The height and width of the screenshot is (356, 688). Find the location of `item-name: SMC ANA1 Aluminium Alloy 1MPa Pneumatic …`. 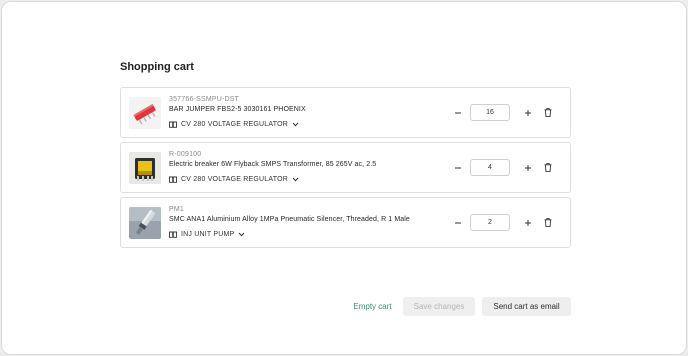

item-name: SMC ANA1 Aluminium Alloy 1MPa Pneumatic … is located at coordinates (289, 219).